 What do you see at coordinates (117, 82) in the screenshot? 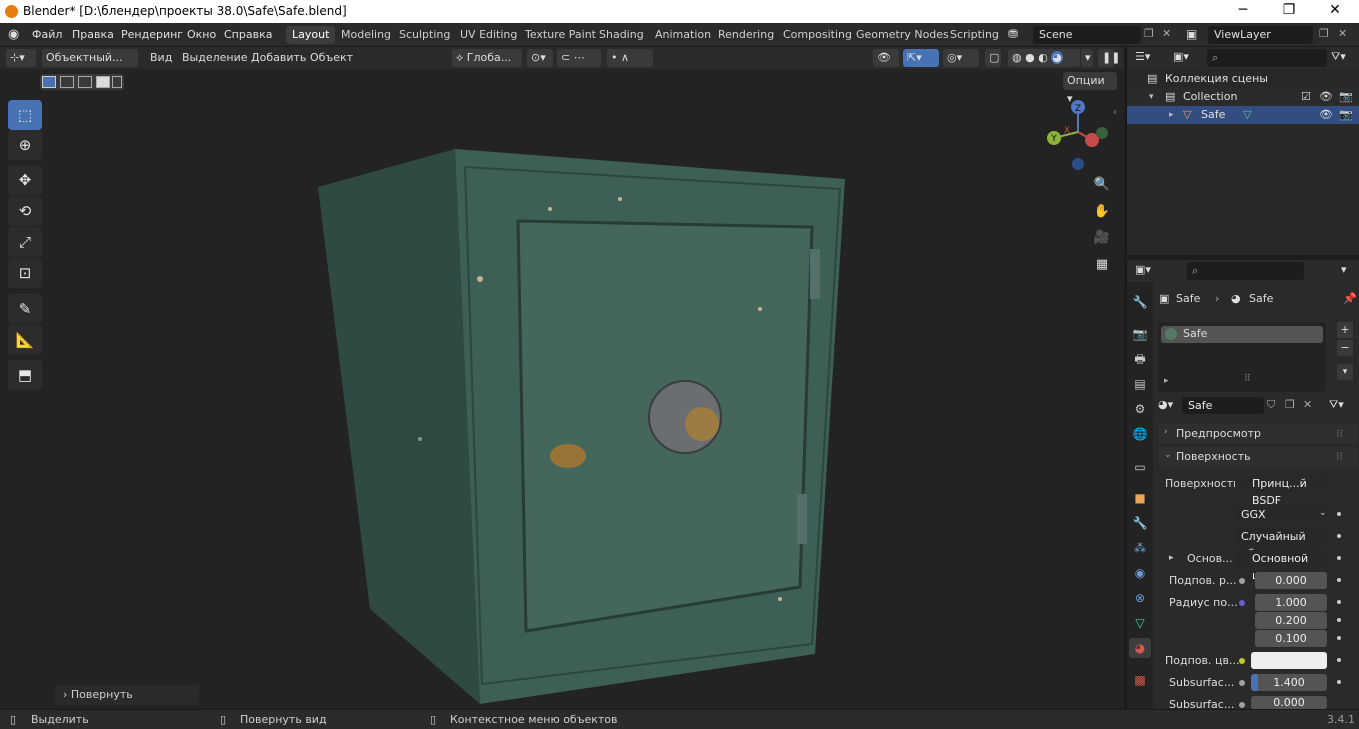
I see `select-intersect-icon` at bounding box center [117, 82].